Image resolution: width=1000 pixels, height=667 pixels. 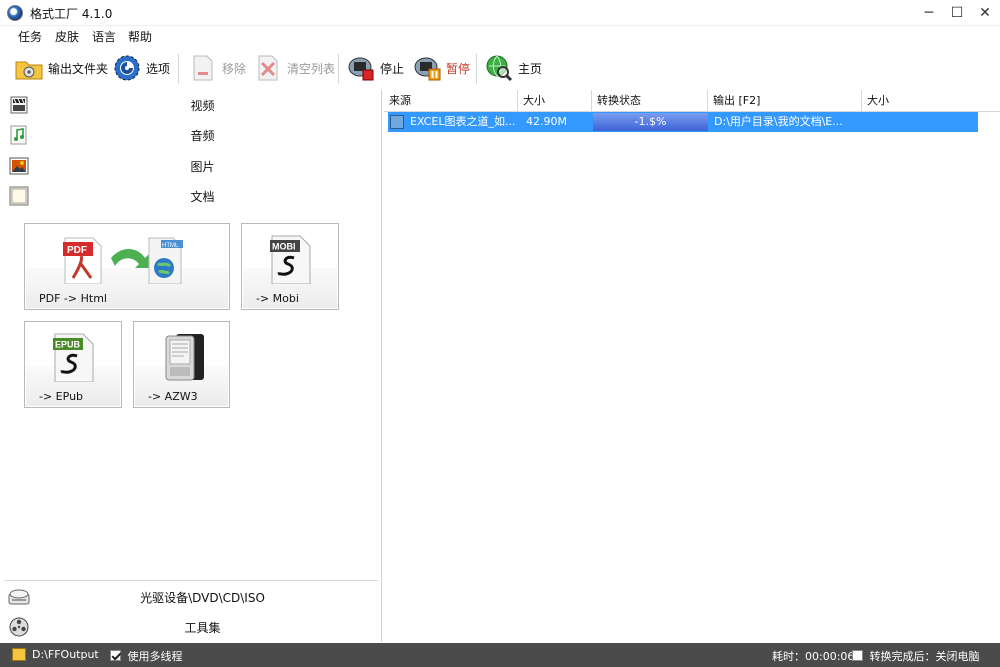 I want to click on category-image: 图片, so click(x=191, y=166).